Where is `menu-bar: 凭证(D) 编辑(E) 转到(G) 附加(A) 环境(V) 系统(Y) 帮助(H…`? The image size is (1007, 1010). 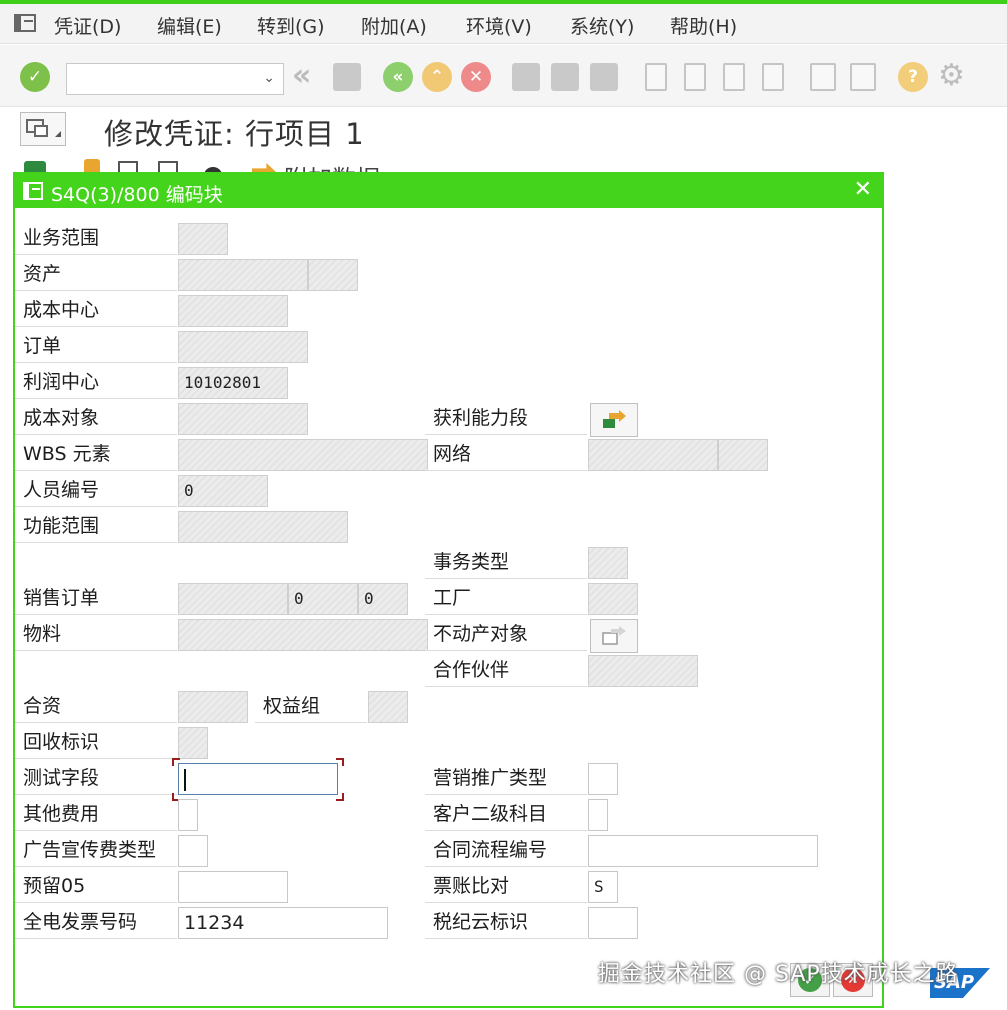 menu-bar: 凭证(D) 编辑(E) 转到(G) 附加(A) 环境(V) 系统(Y) 帮助(H… is located at coordinates (503, 24).